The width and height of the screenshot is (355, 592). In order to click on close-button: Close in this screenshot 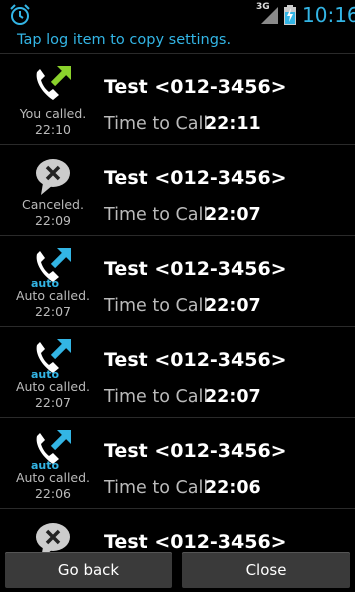, I will do `click(266, 570)`.